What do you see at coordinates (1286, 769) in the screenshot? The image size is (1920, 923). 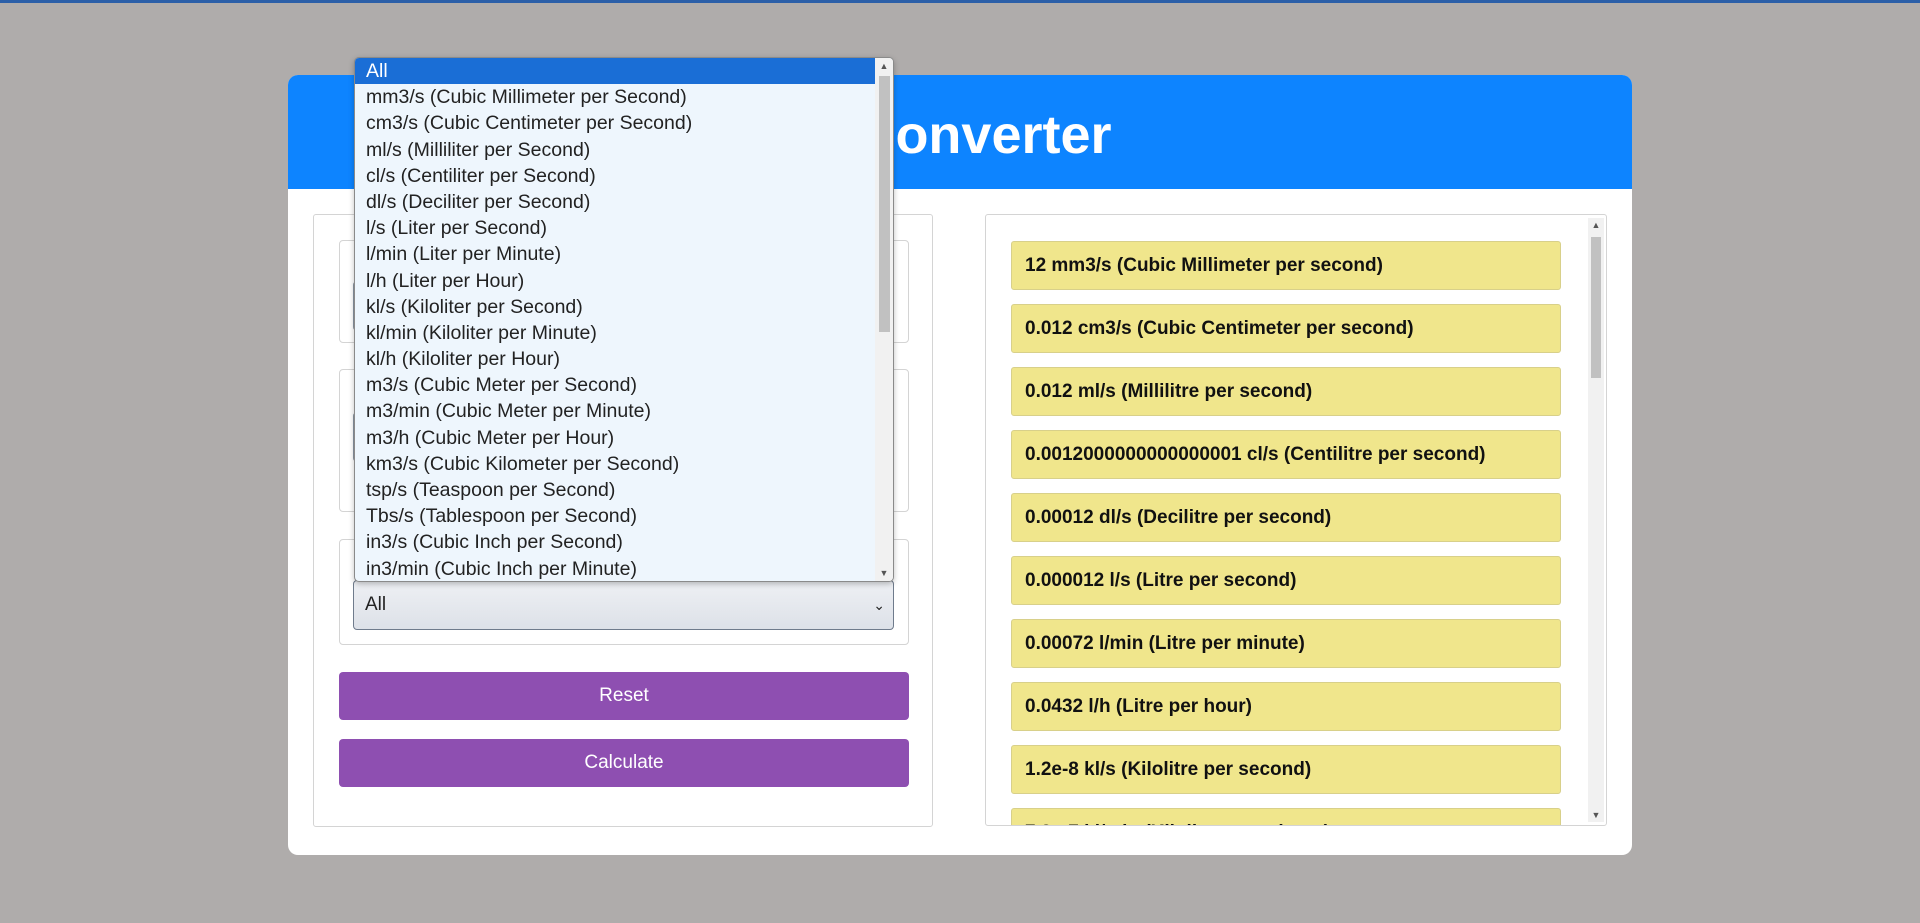 I see `result-item: 1.2e-8 kl/s (Kilolitre per second)` at bounding box center [1286, 769].